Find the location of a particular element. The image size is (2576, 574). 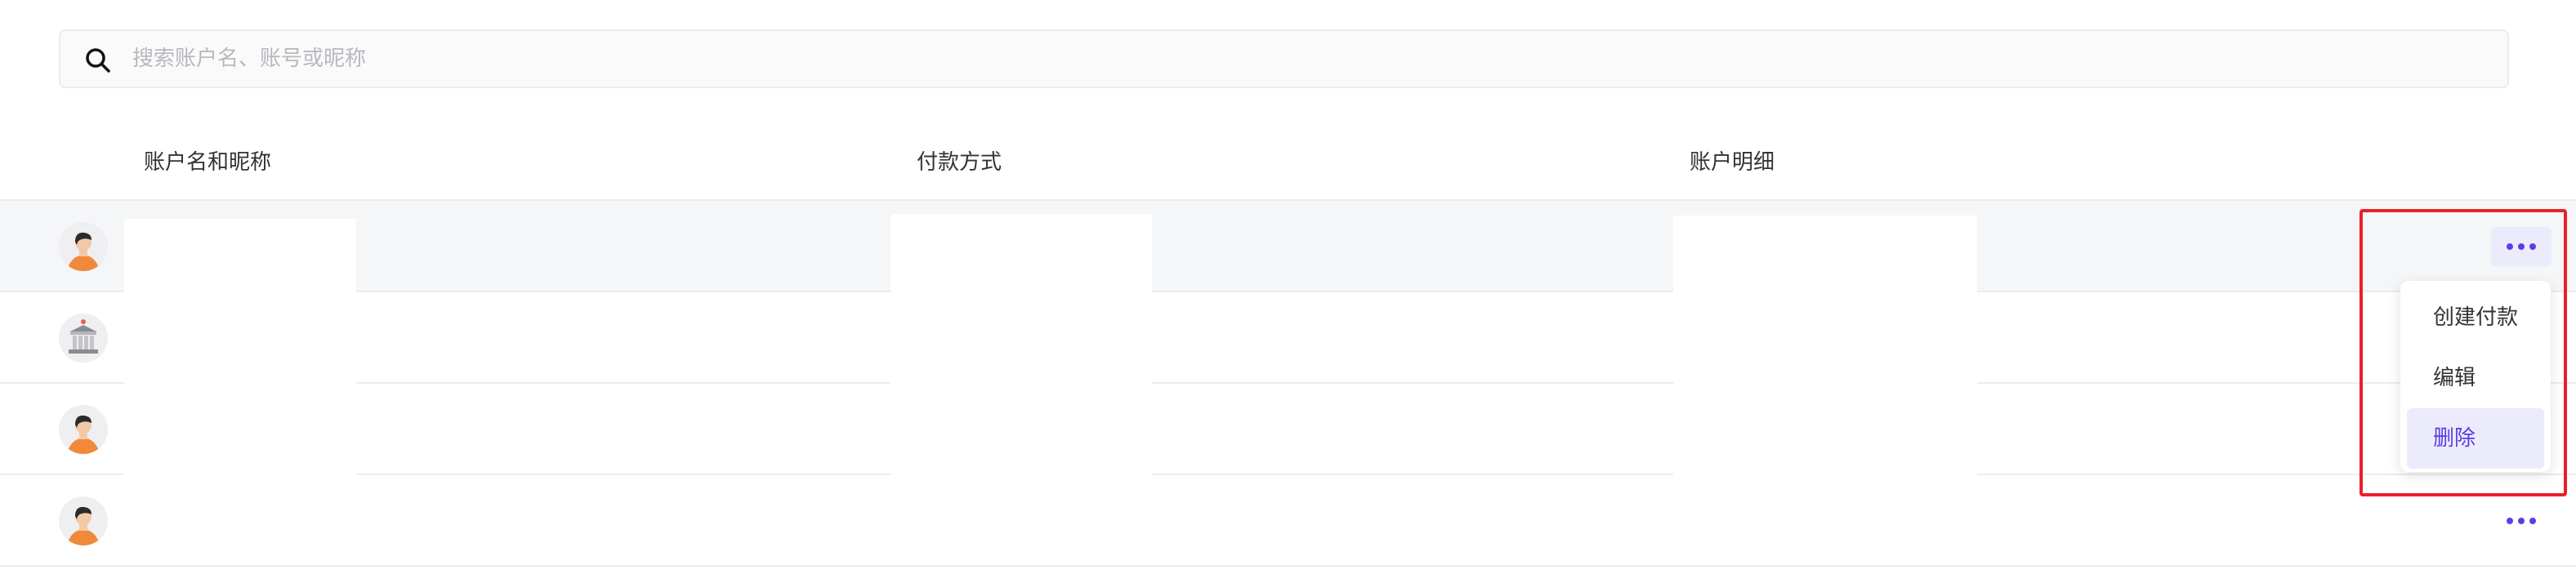

search-icon is located at coordinates (98, 60).